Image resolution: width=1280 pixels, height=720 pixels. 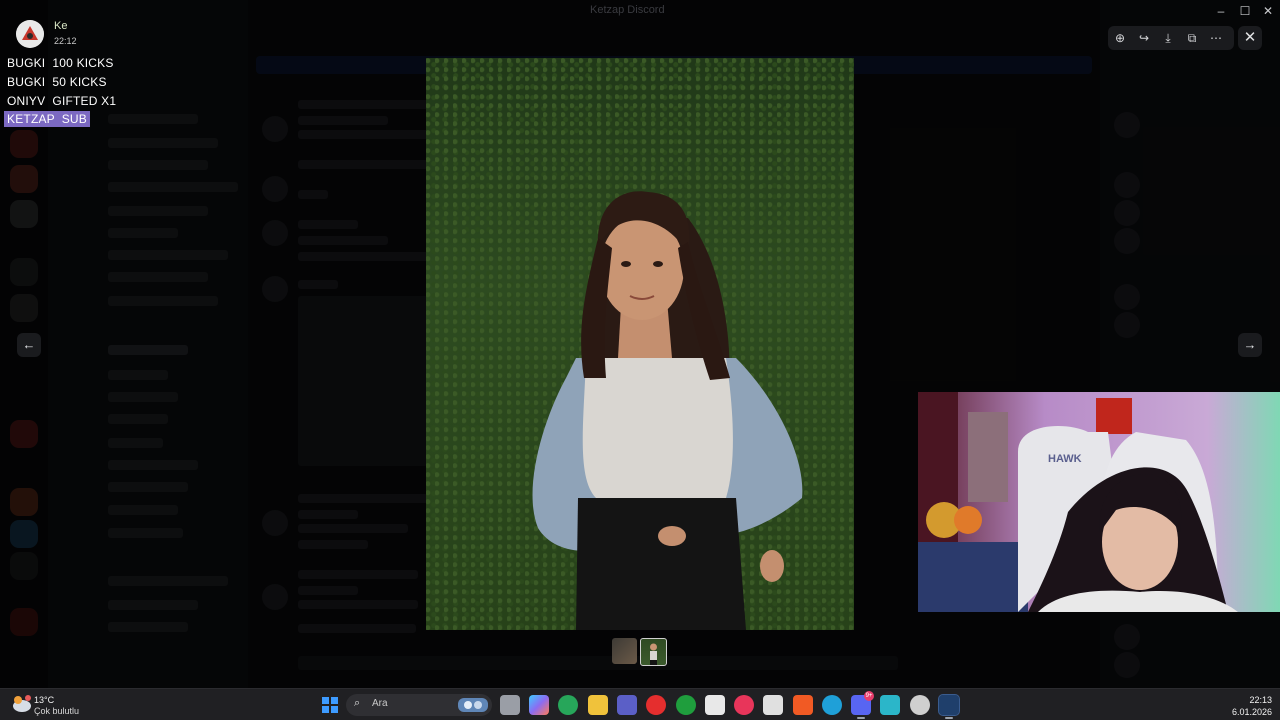 What do you see at coordinates (744, 705) in the screenshot?
I see `media-player-icon` at bounding box center [744, 705].